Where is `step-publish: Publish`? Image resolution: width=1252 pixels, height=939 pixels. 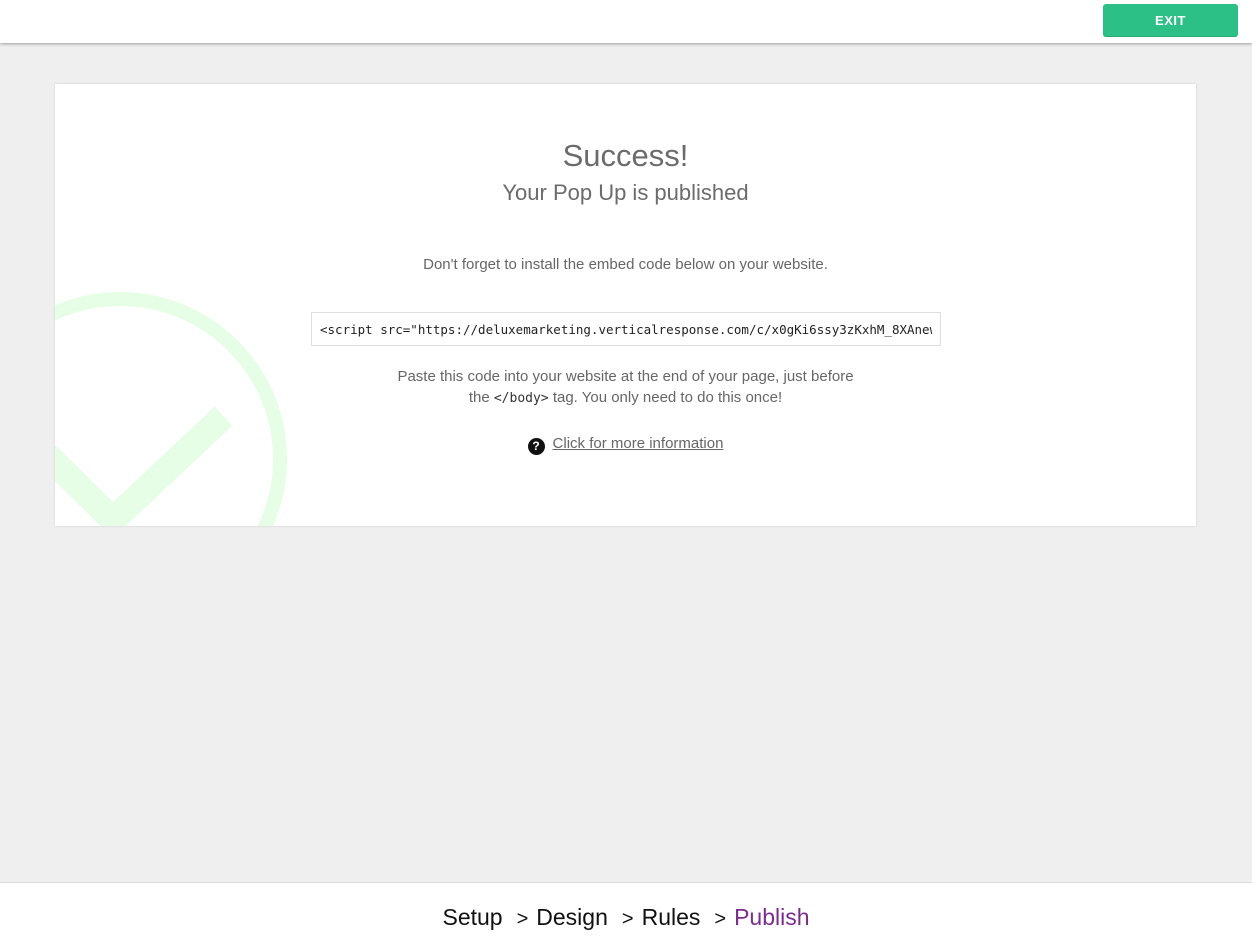 step-publish: Publish is located at coordinates (771, 917).